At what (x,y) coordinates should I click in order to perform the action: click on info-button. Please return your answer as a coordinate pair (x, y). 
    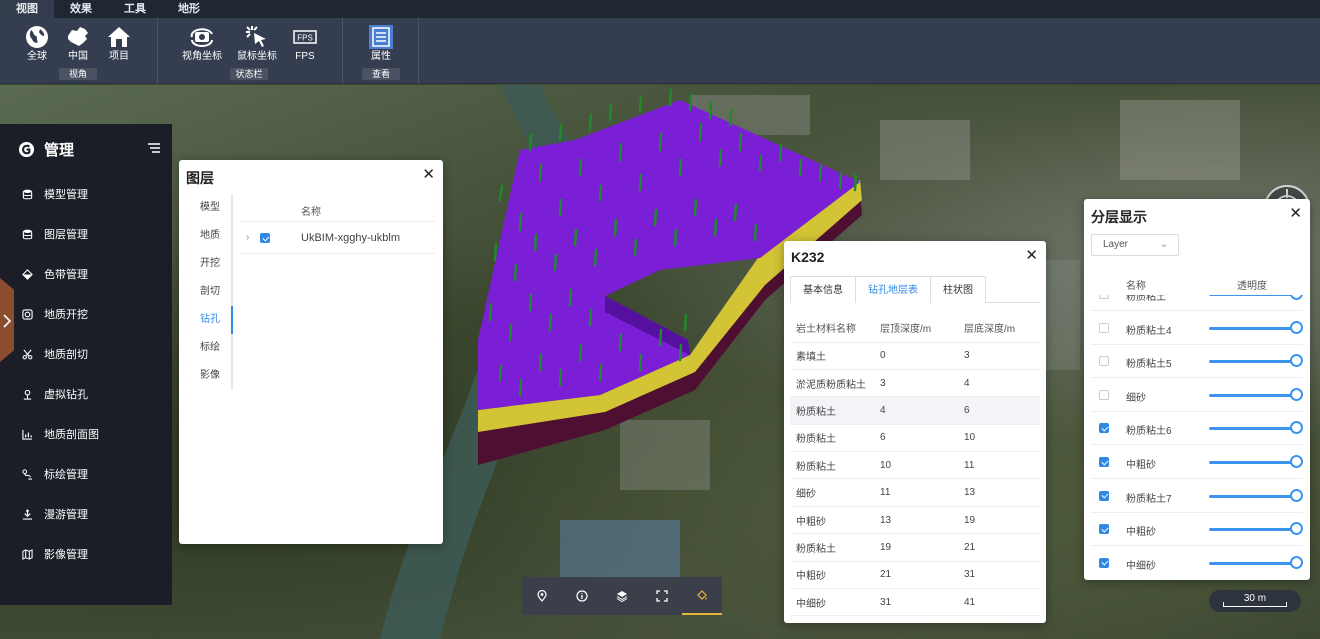
    Looking at the image, I should click on (582, 596).